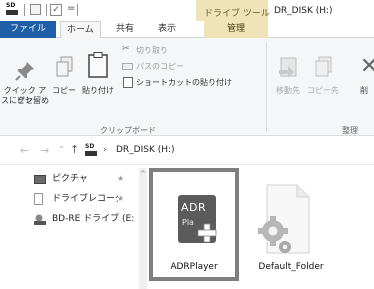  I want to click on move-to-label: 移動先, so click(288, 90).